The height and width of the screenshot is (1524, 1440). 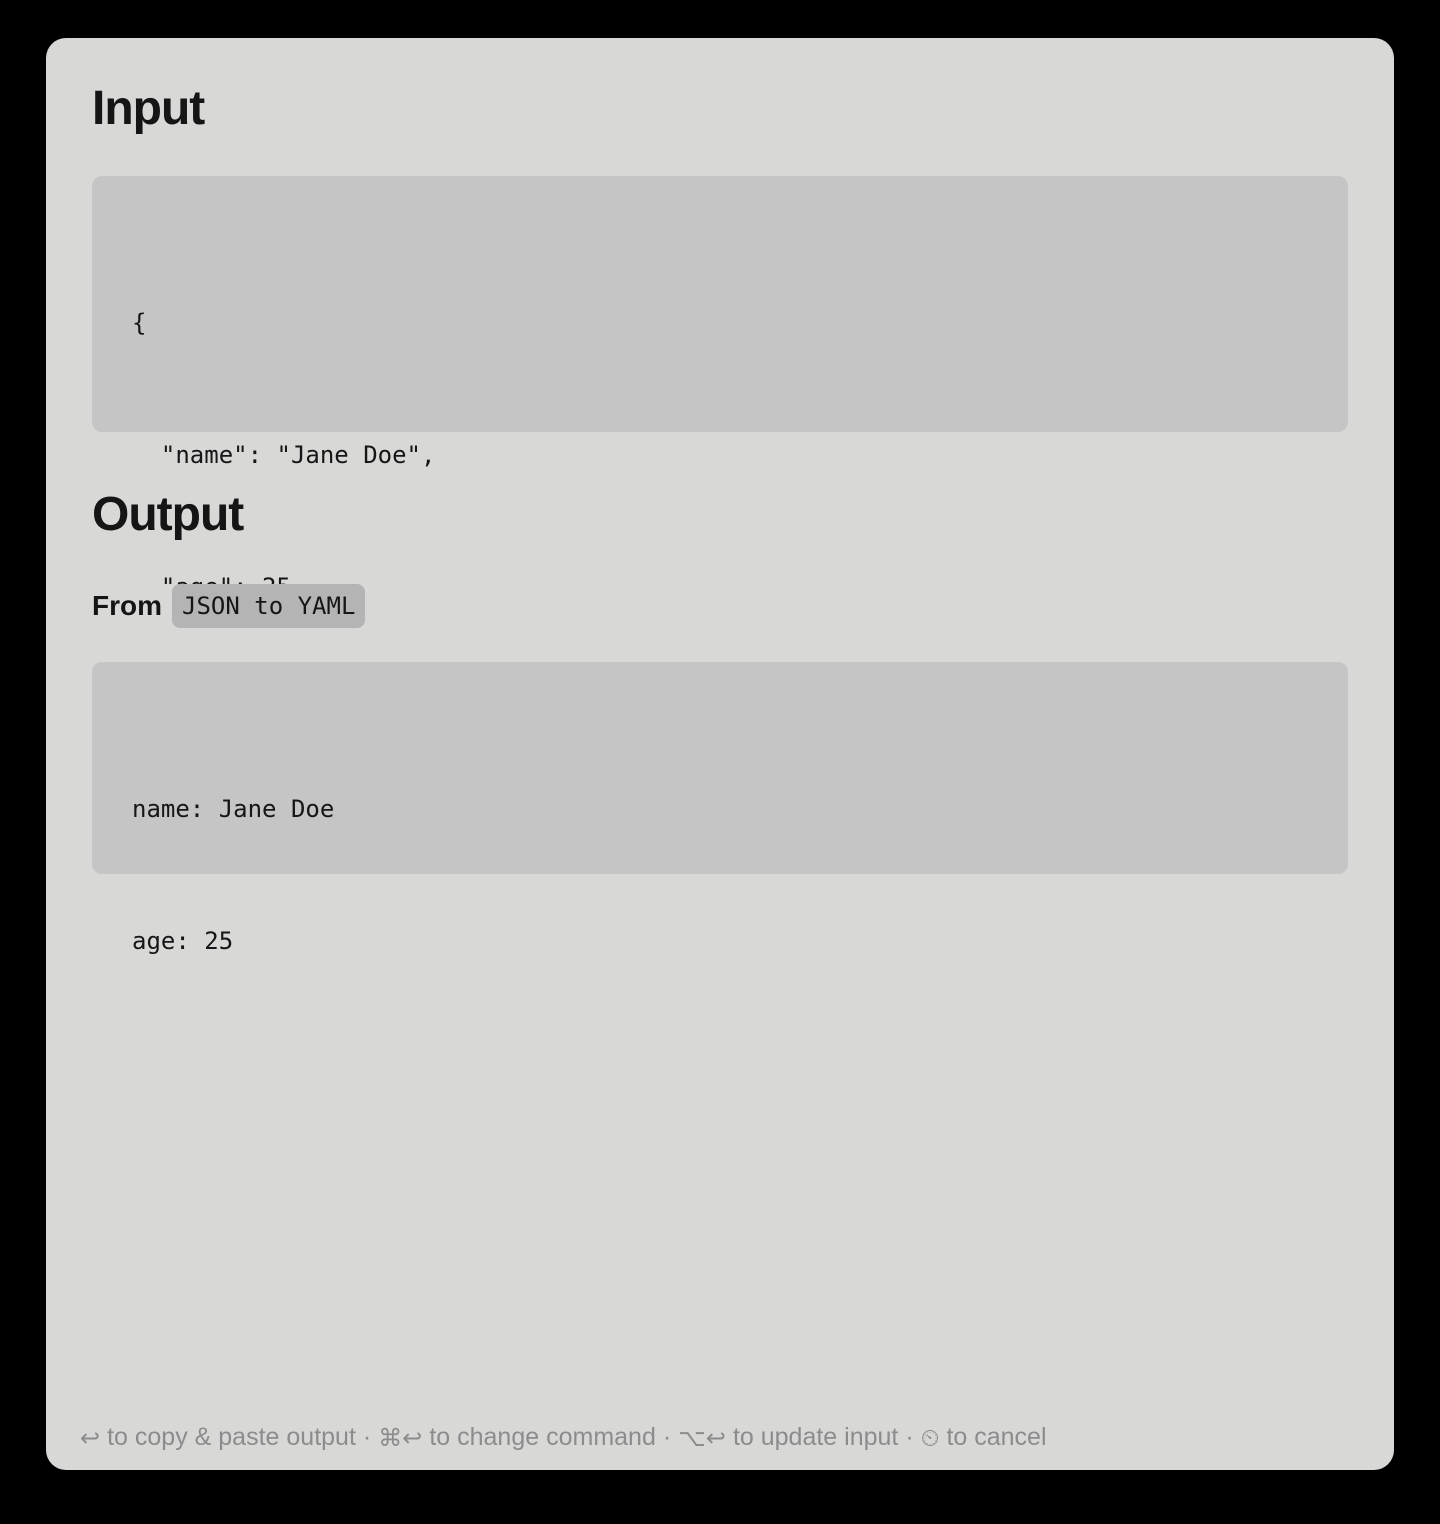 What do you see at coordinates (139, 323) in the screenshot?
I see `code-line: {` at bounding box center [139, 323].